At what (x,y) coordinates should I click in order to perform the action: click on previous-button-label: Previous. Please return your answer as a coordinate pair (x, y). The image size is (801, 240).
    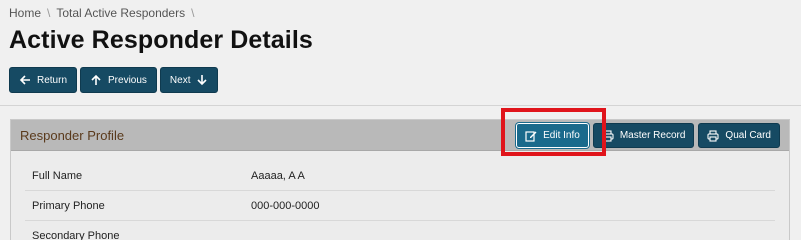
    Looking at the image, I should click on (127, 80).